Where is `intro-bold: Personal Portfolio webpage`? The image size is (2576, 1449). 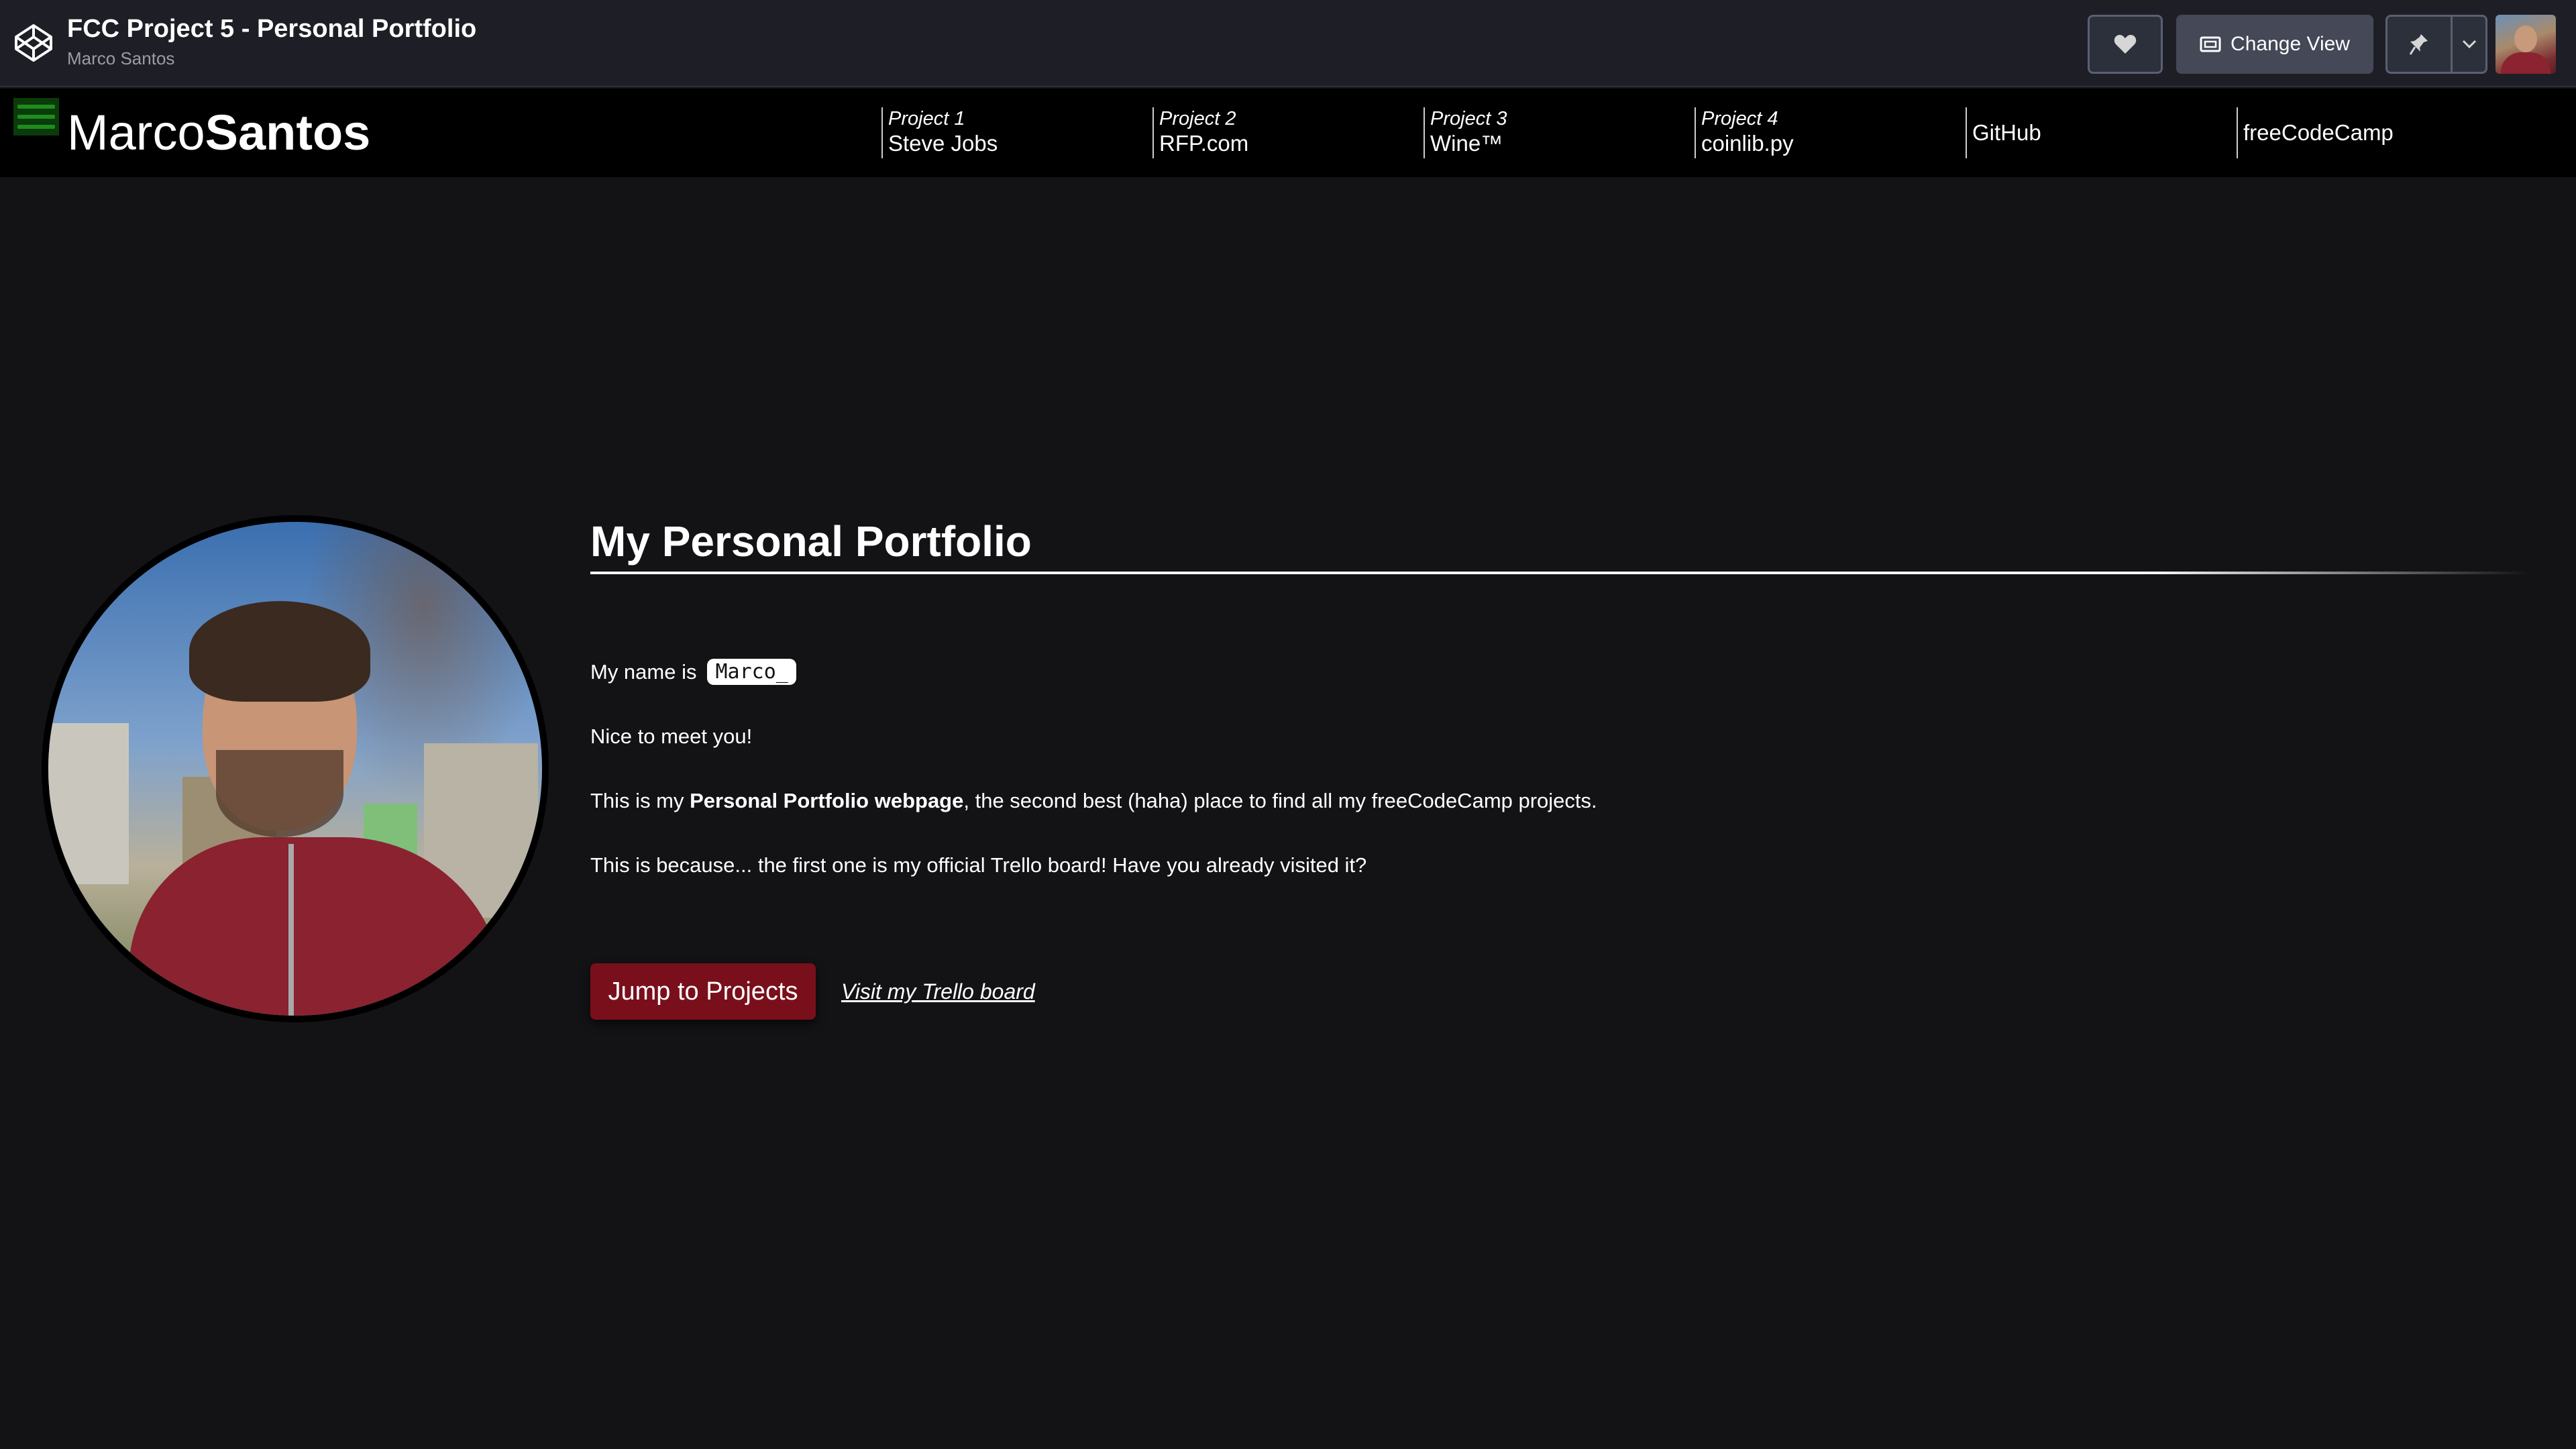 intro-bold: Personal Portfolio webpage is located at coordinates (827, 800).